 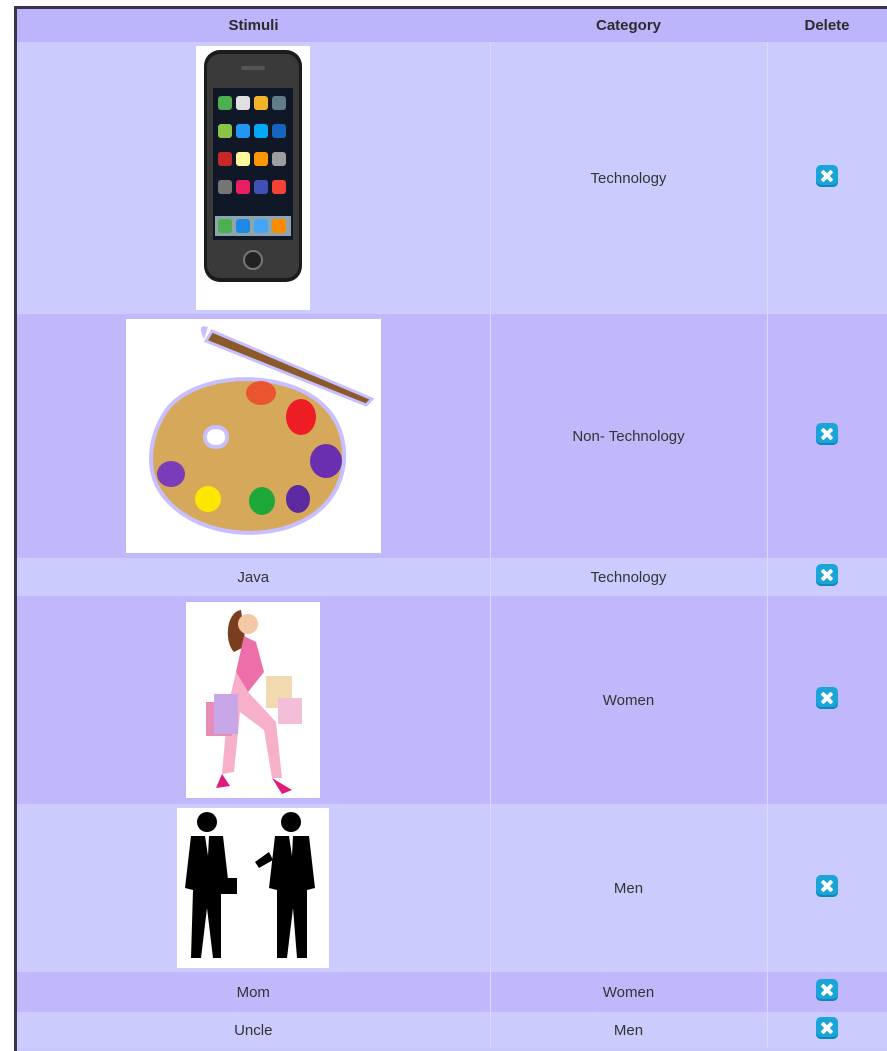 What do you see at coordinates (254, 577) in the screenshot?
I see `stimulus-cell: Java` at bounding box center [254, 577].